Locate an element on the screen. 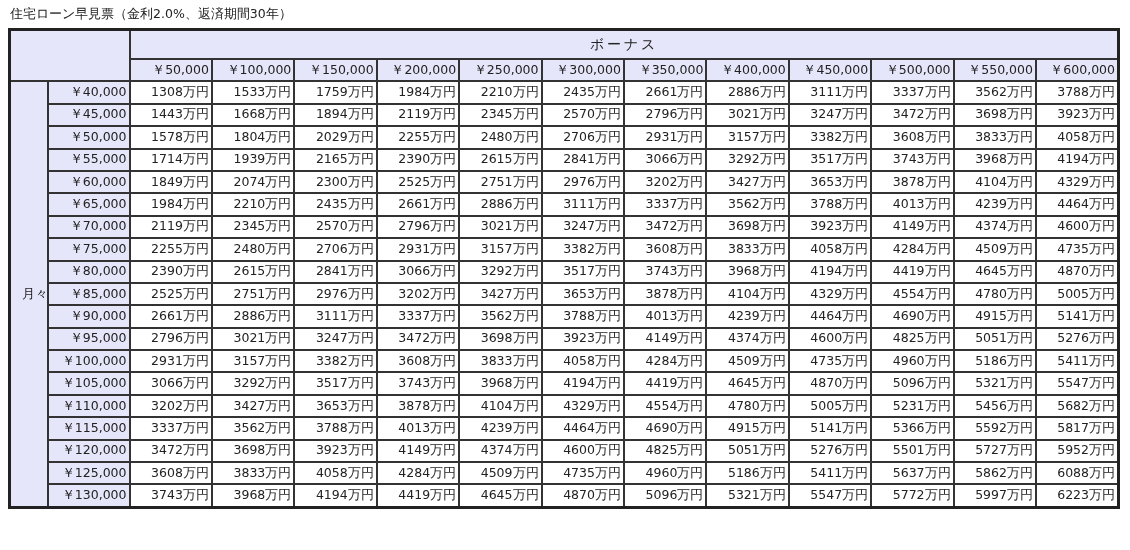 This screenshot has height=550, width=1130. table-title: 住宅ローン早見票（金利2.0%、返済期間30年） is located at coordinates (151, 14).